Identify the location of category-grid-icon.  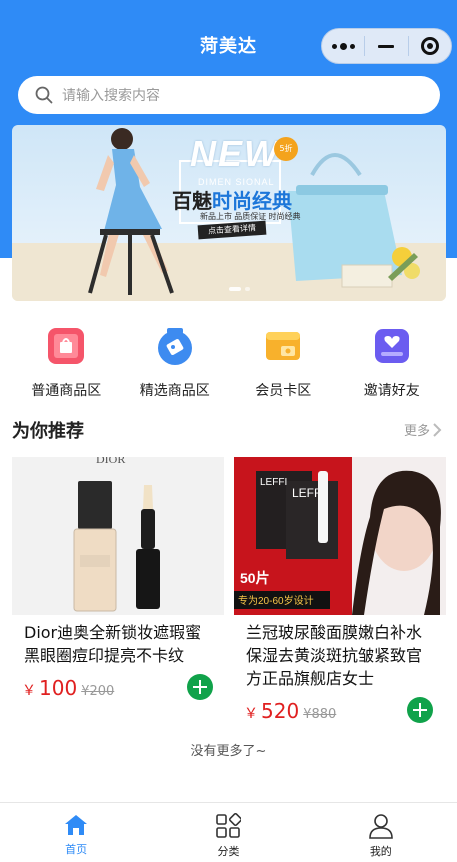
(229, 825).